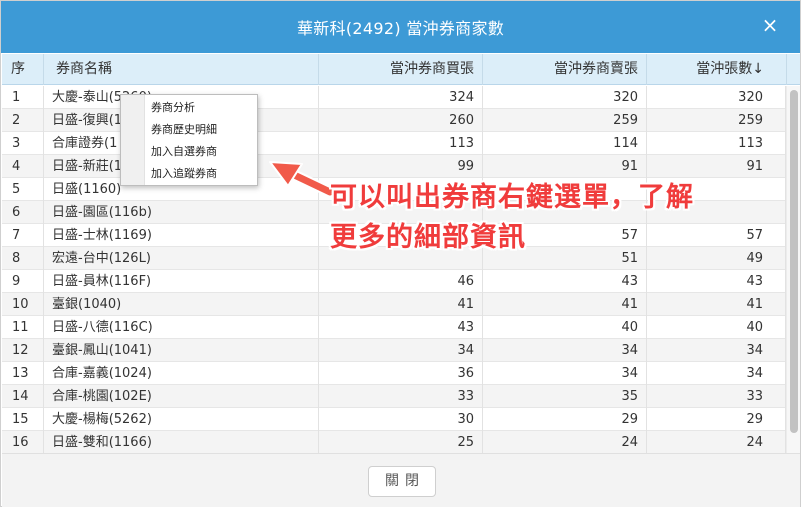 Image resolution: width=801 pixels, height=507 pixels. Describe the element at coordinates (758, 69) in the screenshot. I see `sort-desc-icon: ↓` at that location.